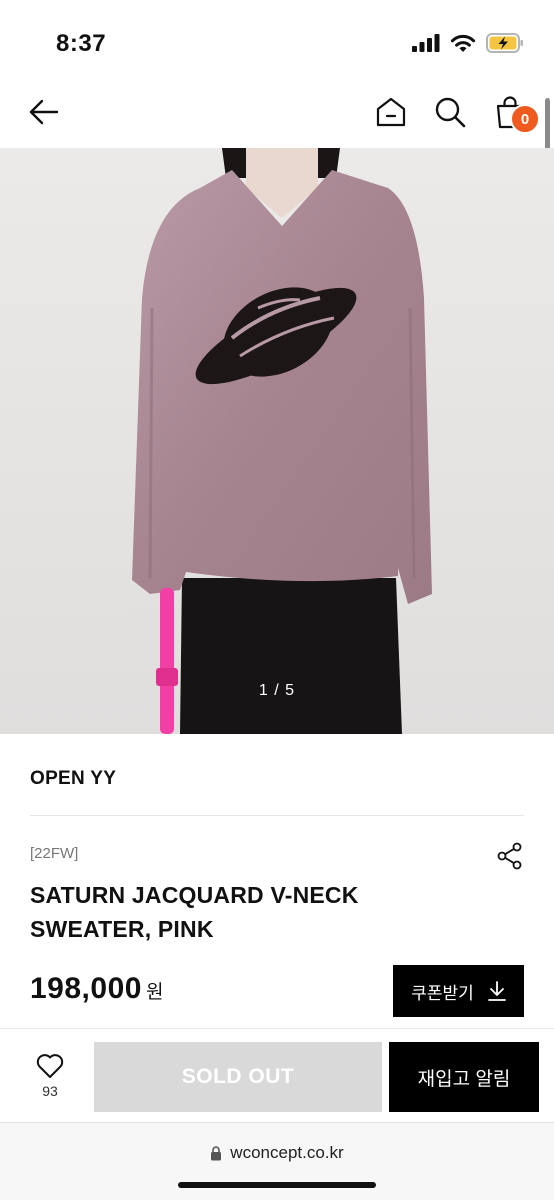 Image resolution: width=554 pixels, height=1200 pixels. I want to click on wishlist-count: 93, so click(50, 1091).